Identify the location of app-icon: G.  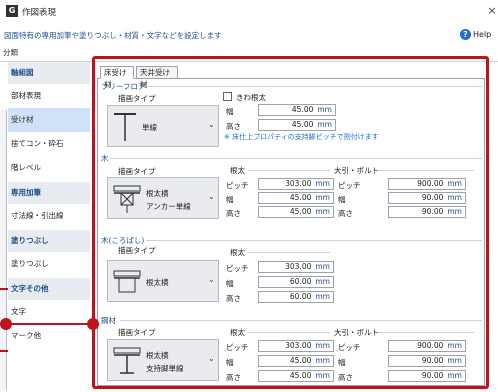
(12, 11).